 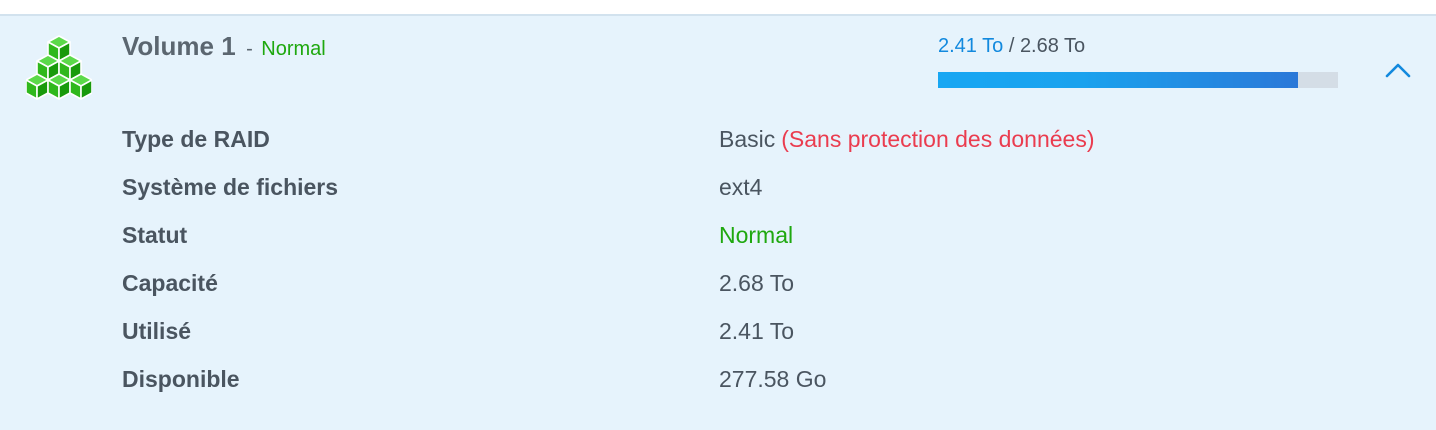 What do you see at coordinates (181, 379) in the screenshot?
I see `detail-label: Disponible` at bounding box center [181, 379].